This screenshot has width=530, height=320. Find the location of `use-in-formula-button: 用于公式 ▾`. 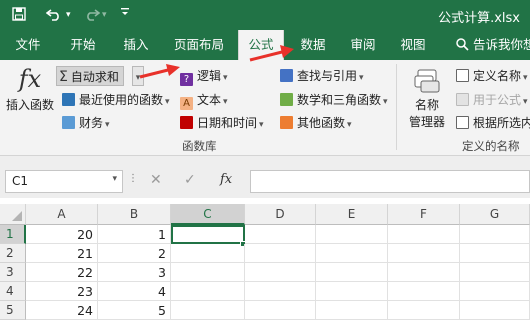

use-in-formula-button: 用于公式 ▾ is located at coordinates (492, 99).